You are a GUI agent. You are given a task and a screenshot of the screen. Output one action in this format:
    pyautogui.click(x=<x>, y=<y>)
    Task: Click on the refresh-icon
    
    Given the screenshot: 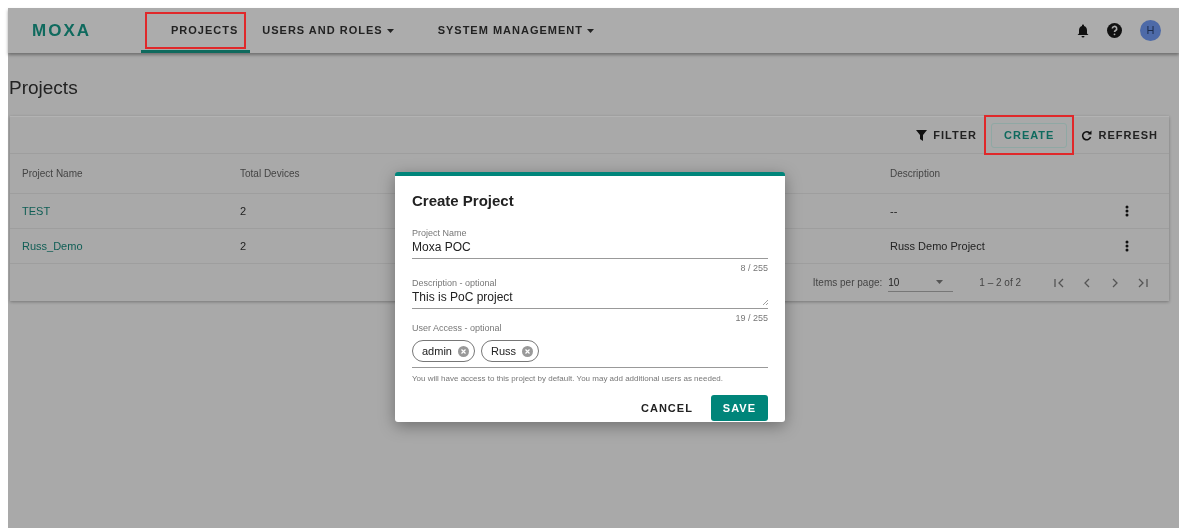 What is the action you would take?
    pyautogui.click(x=1087, y=135)
    